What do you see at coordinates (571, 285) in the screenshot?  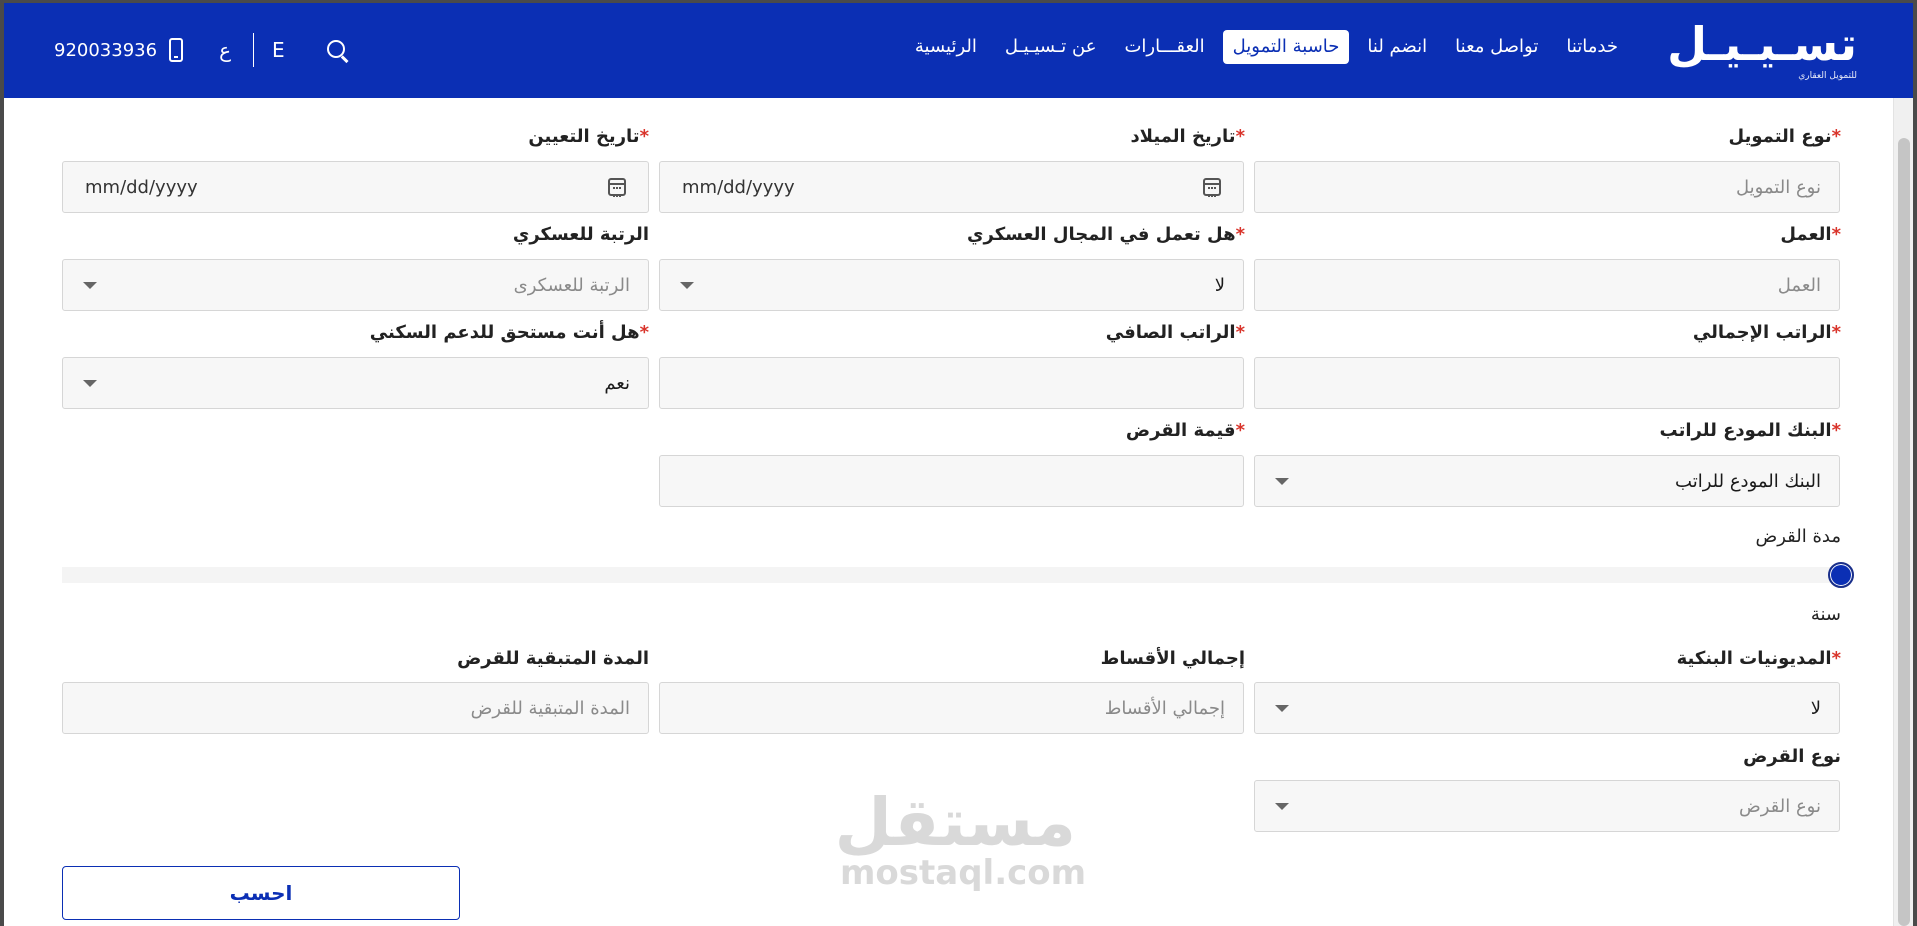 I see `military-rank-placeholder: الرتبة للعسكرى` at bounding box center [571, 285].